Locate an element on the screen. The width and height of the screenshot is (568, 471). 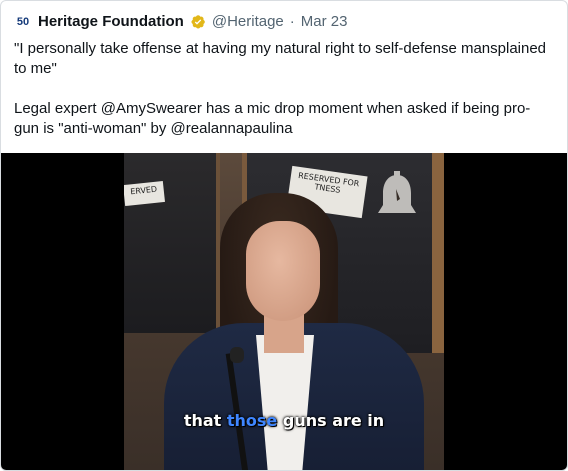
chair-left is located at coordinates (172, 243).